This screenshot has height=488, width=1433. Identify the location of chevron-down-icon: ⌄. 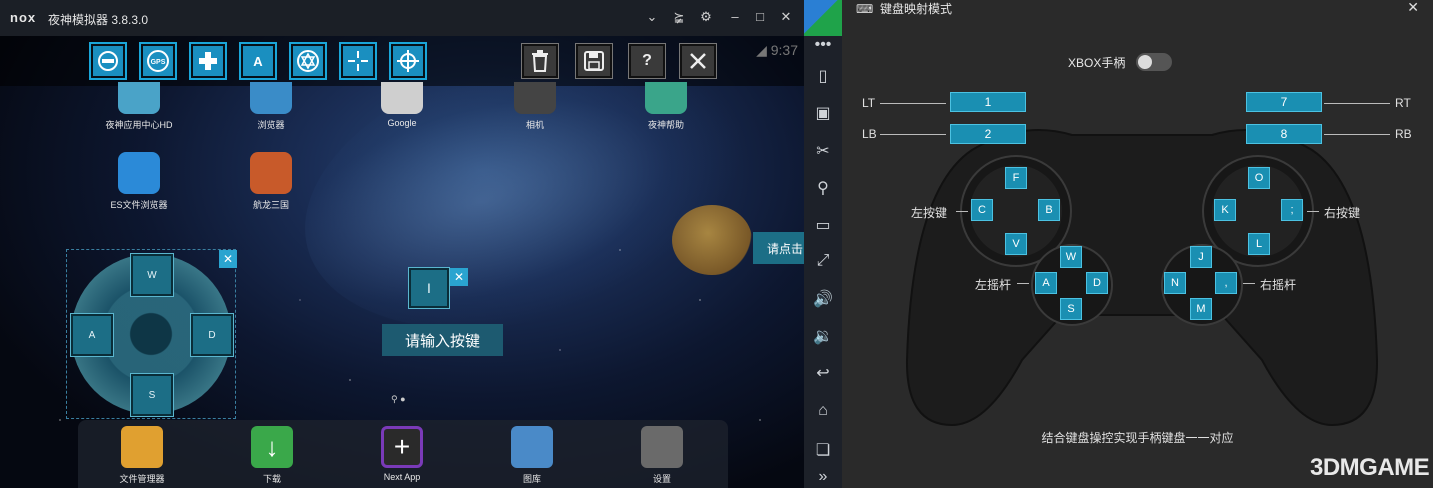
(652, 17).